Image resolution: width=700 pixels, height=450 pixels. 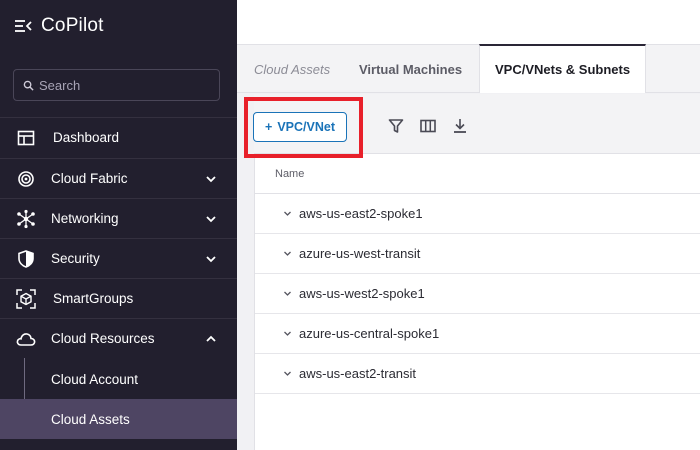 I want to click on networking-icon, so click(x=26, y=219).